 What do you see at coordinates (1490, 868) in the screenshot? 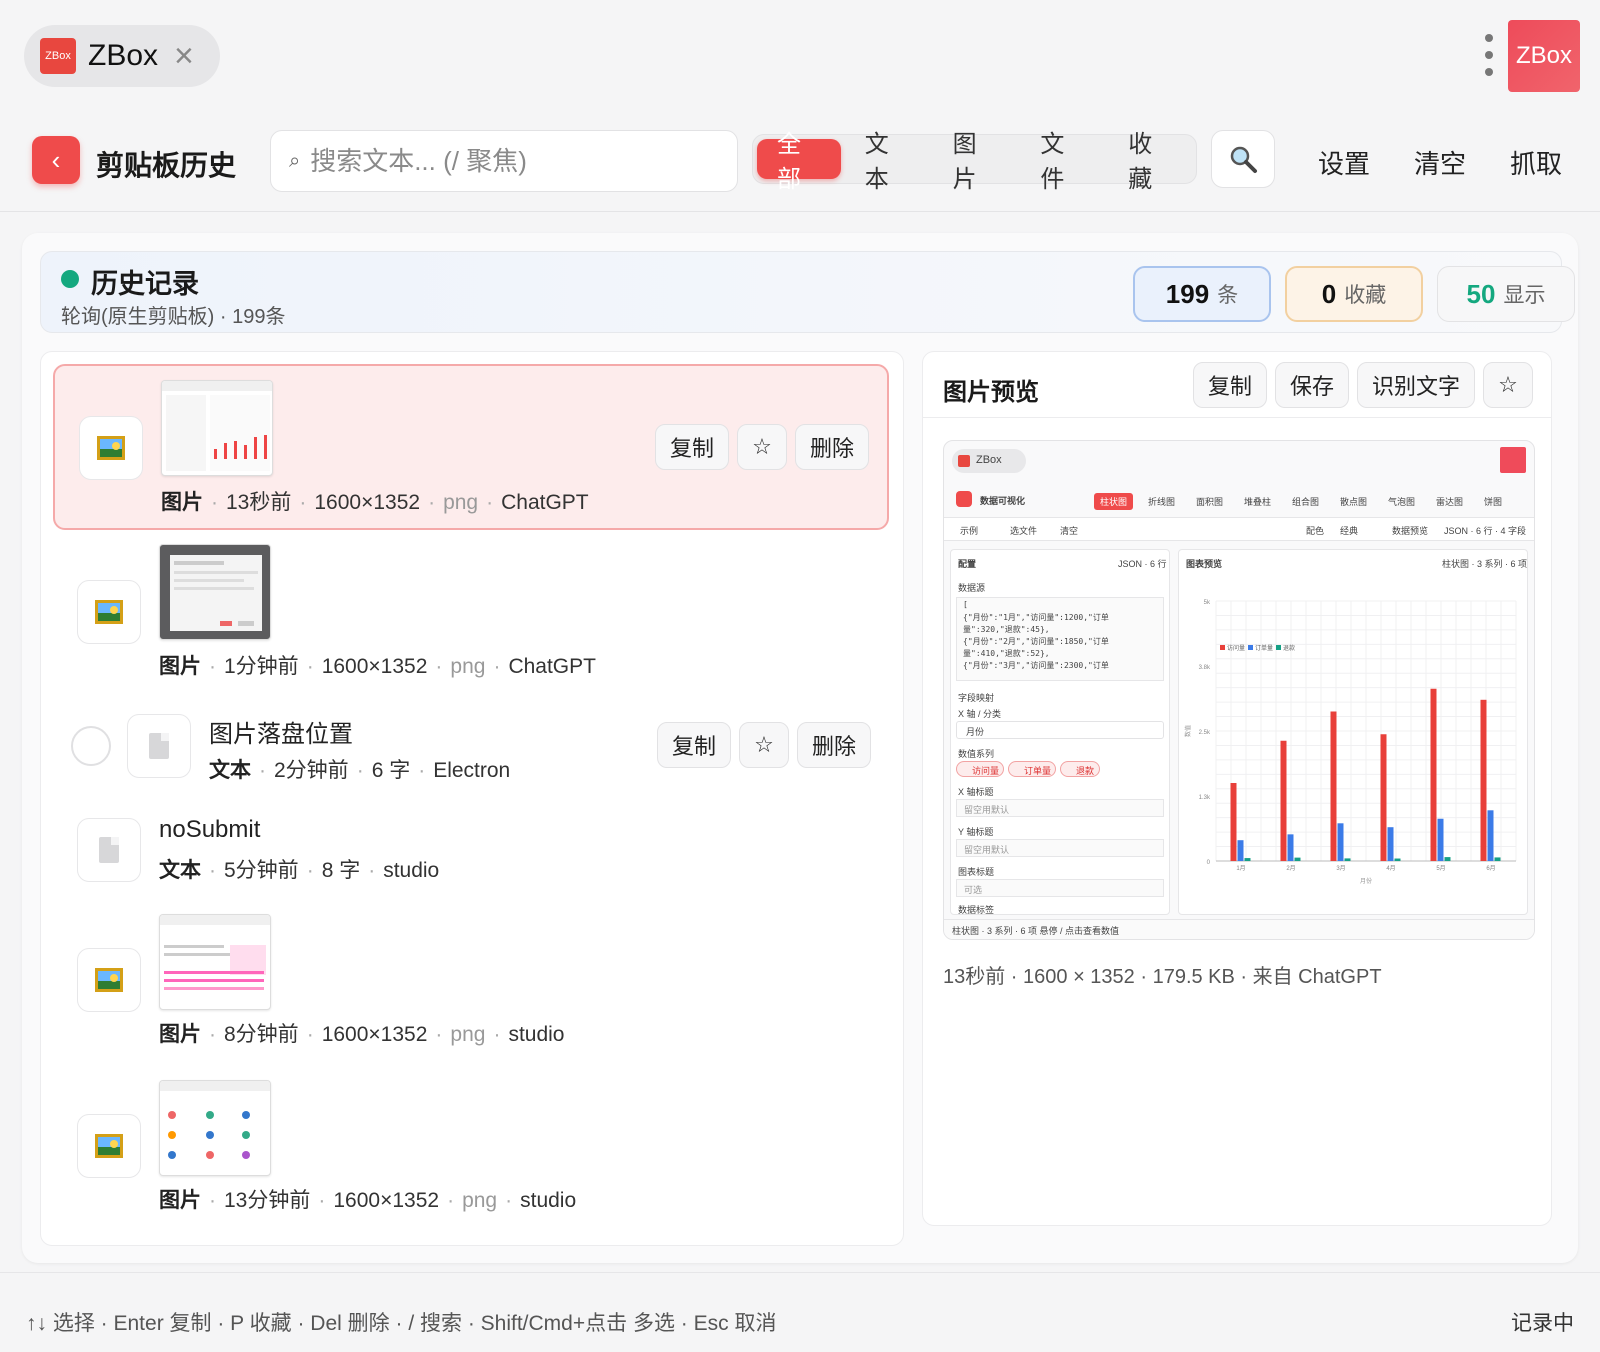
I see `x-tick-label: 6月` at bounding box center [1490, 868].